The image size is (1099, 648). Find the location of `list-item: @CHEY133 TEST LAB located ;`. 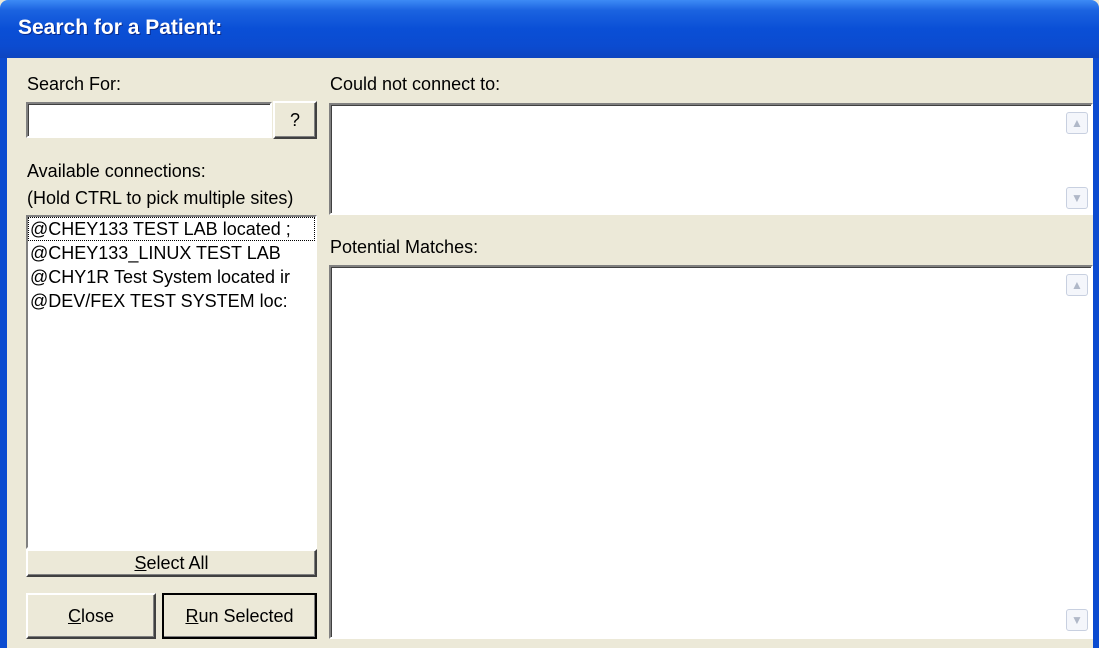

list-item: @CHEY133 TEST LAB located ; is located at coordinates (171, 229).